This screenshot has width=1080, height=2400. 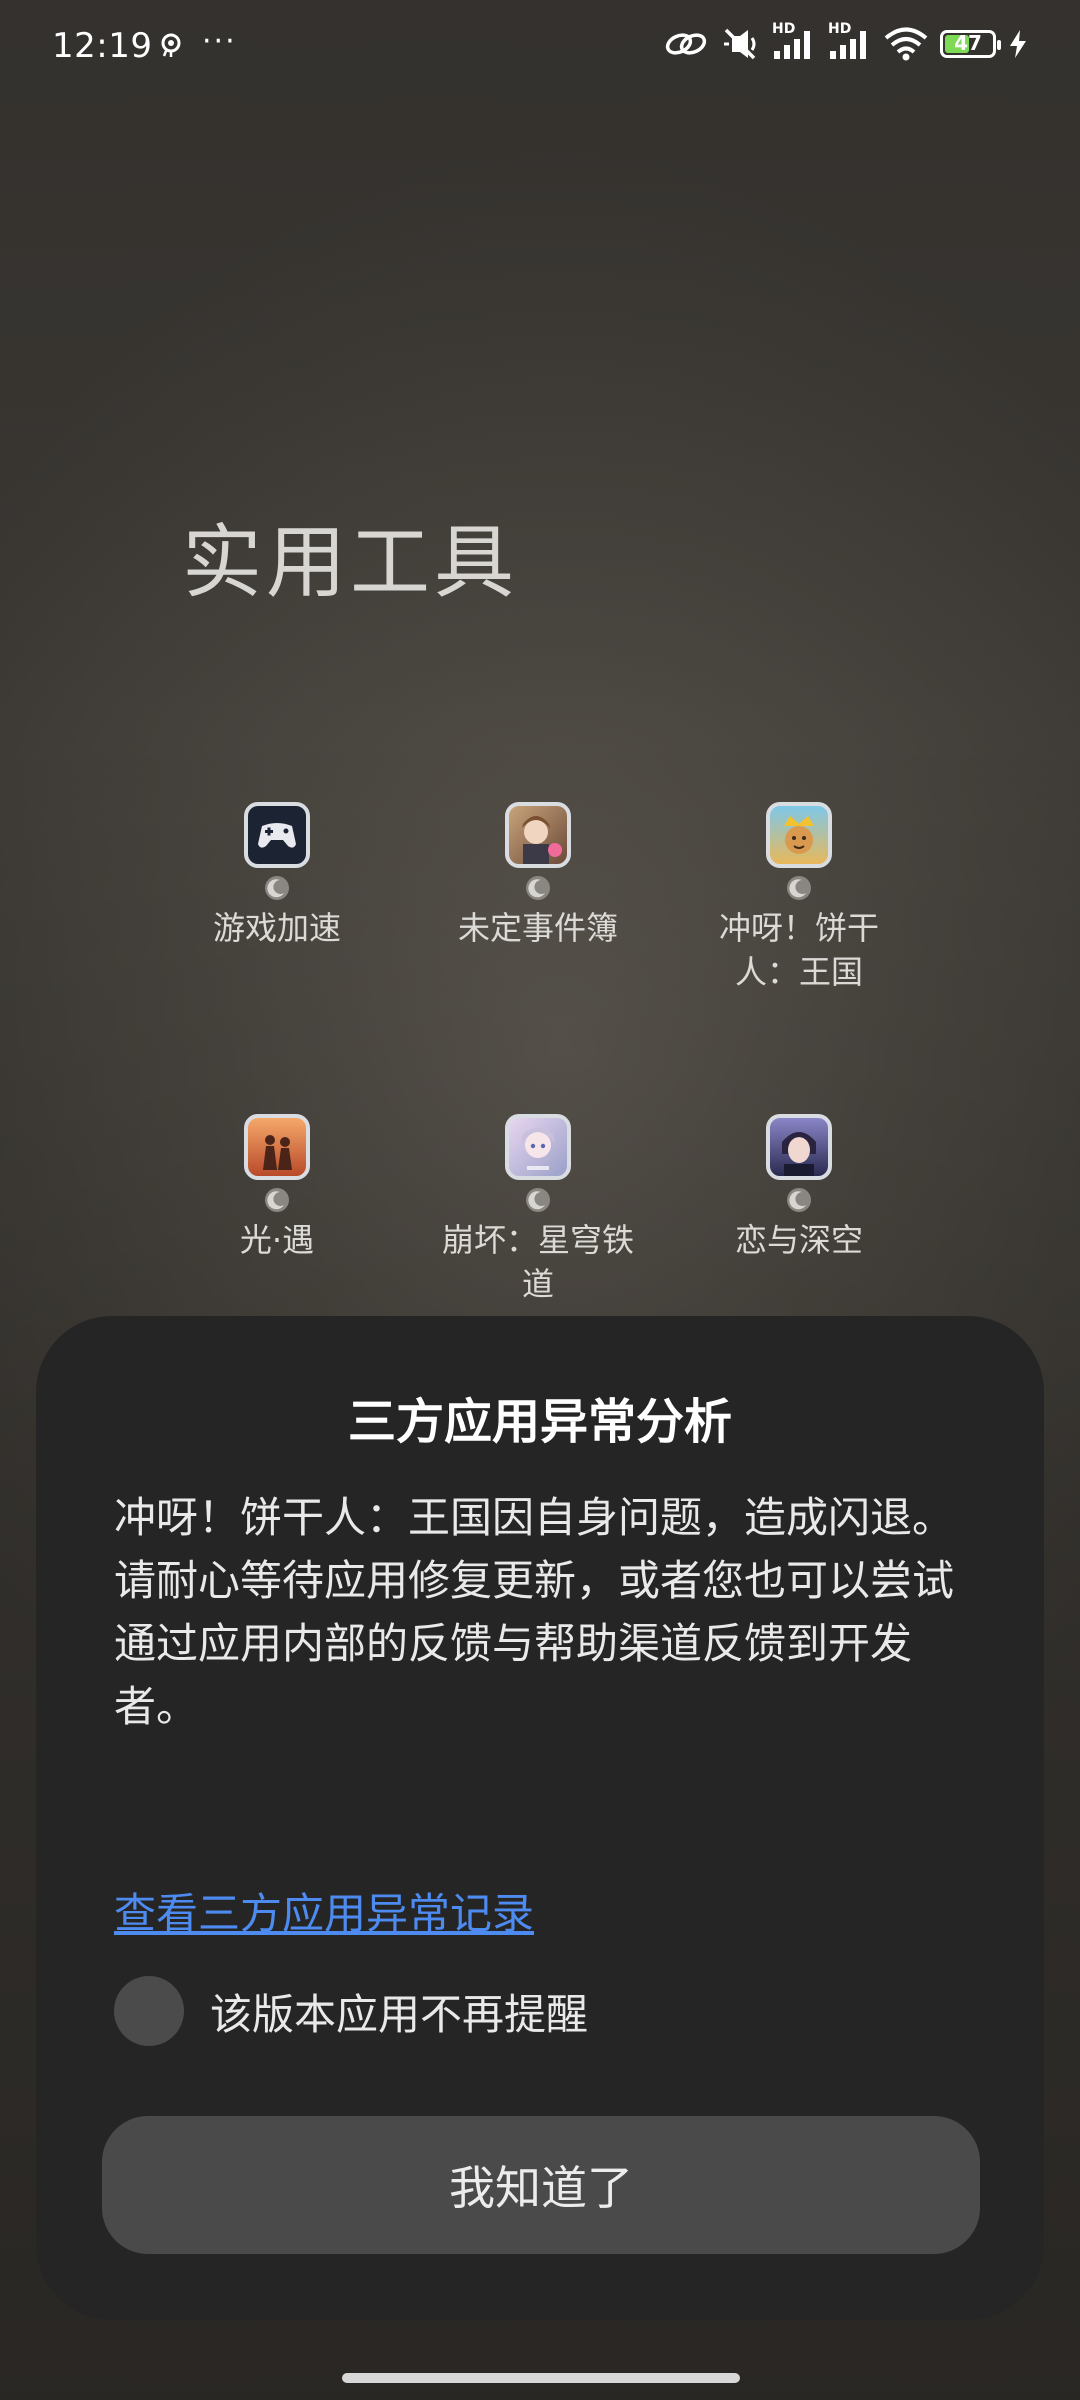 I want to click on dont-remind-label: 该版本应用不再提醒, so click(x=399, y=2014).